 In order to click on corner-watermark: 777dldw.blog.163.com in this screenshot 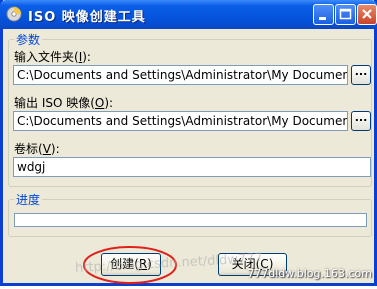, I will do `click(309, 273)`.